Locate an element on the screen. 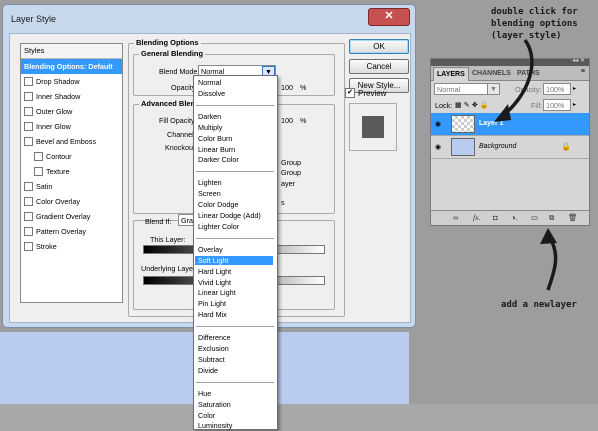 The height and width of the screenshot is (431, 598). arrow-to-new-layer is located at coordinates (552, 264).